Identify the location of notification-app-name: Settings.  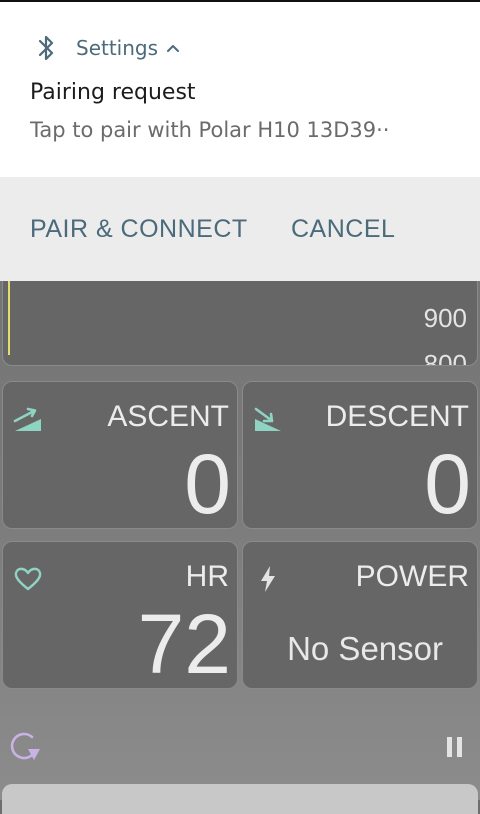
(117, 48).